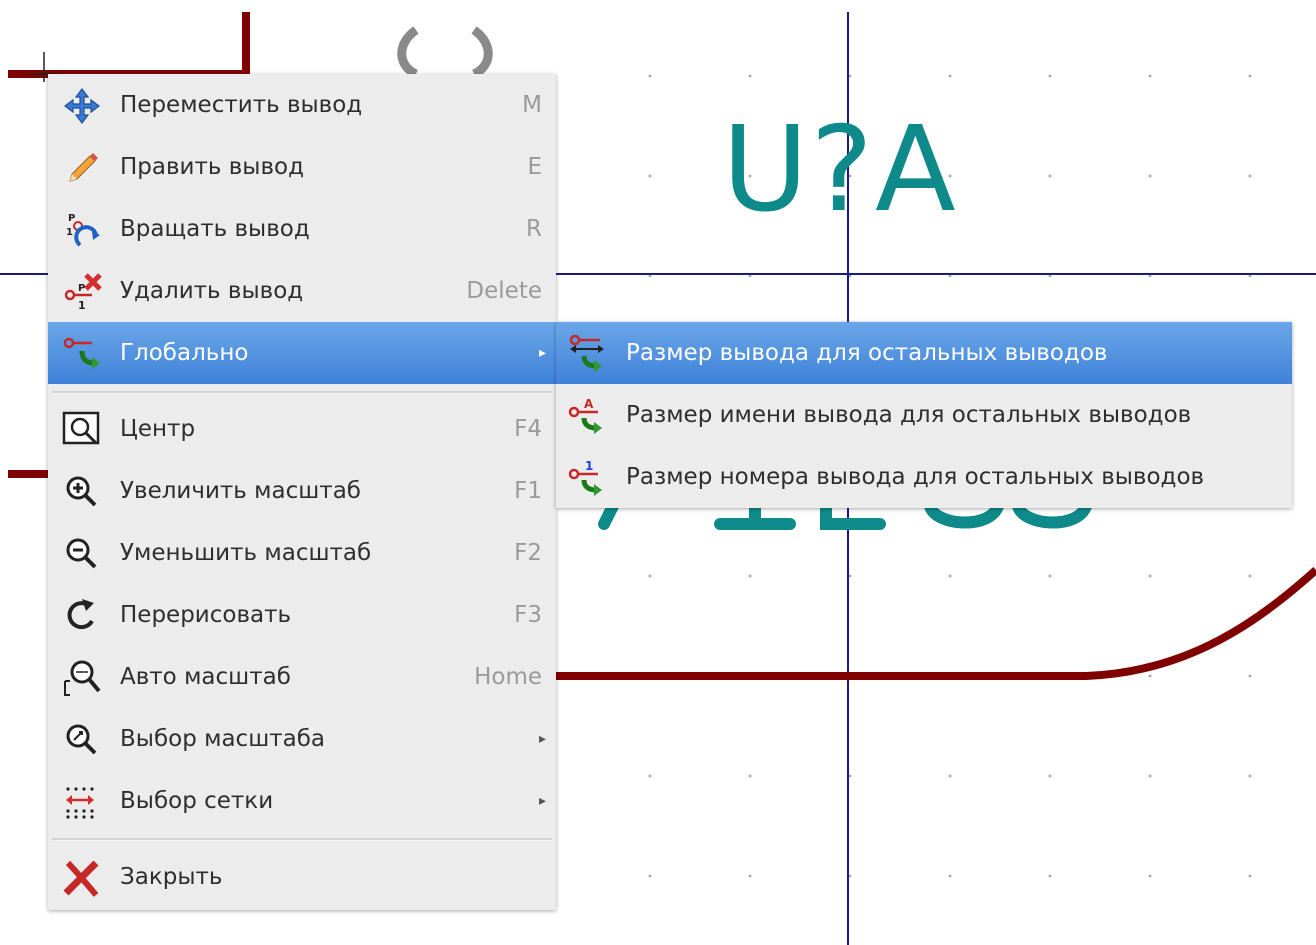 Image resolution: width=1316 pixels, height=945 pixels. Describe the element at coordinates (171, 877) in the screenshot. I see `menu-item-label: Закрыть` at that location.